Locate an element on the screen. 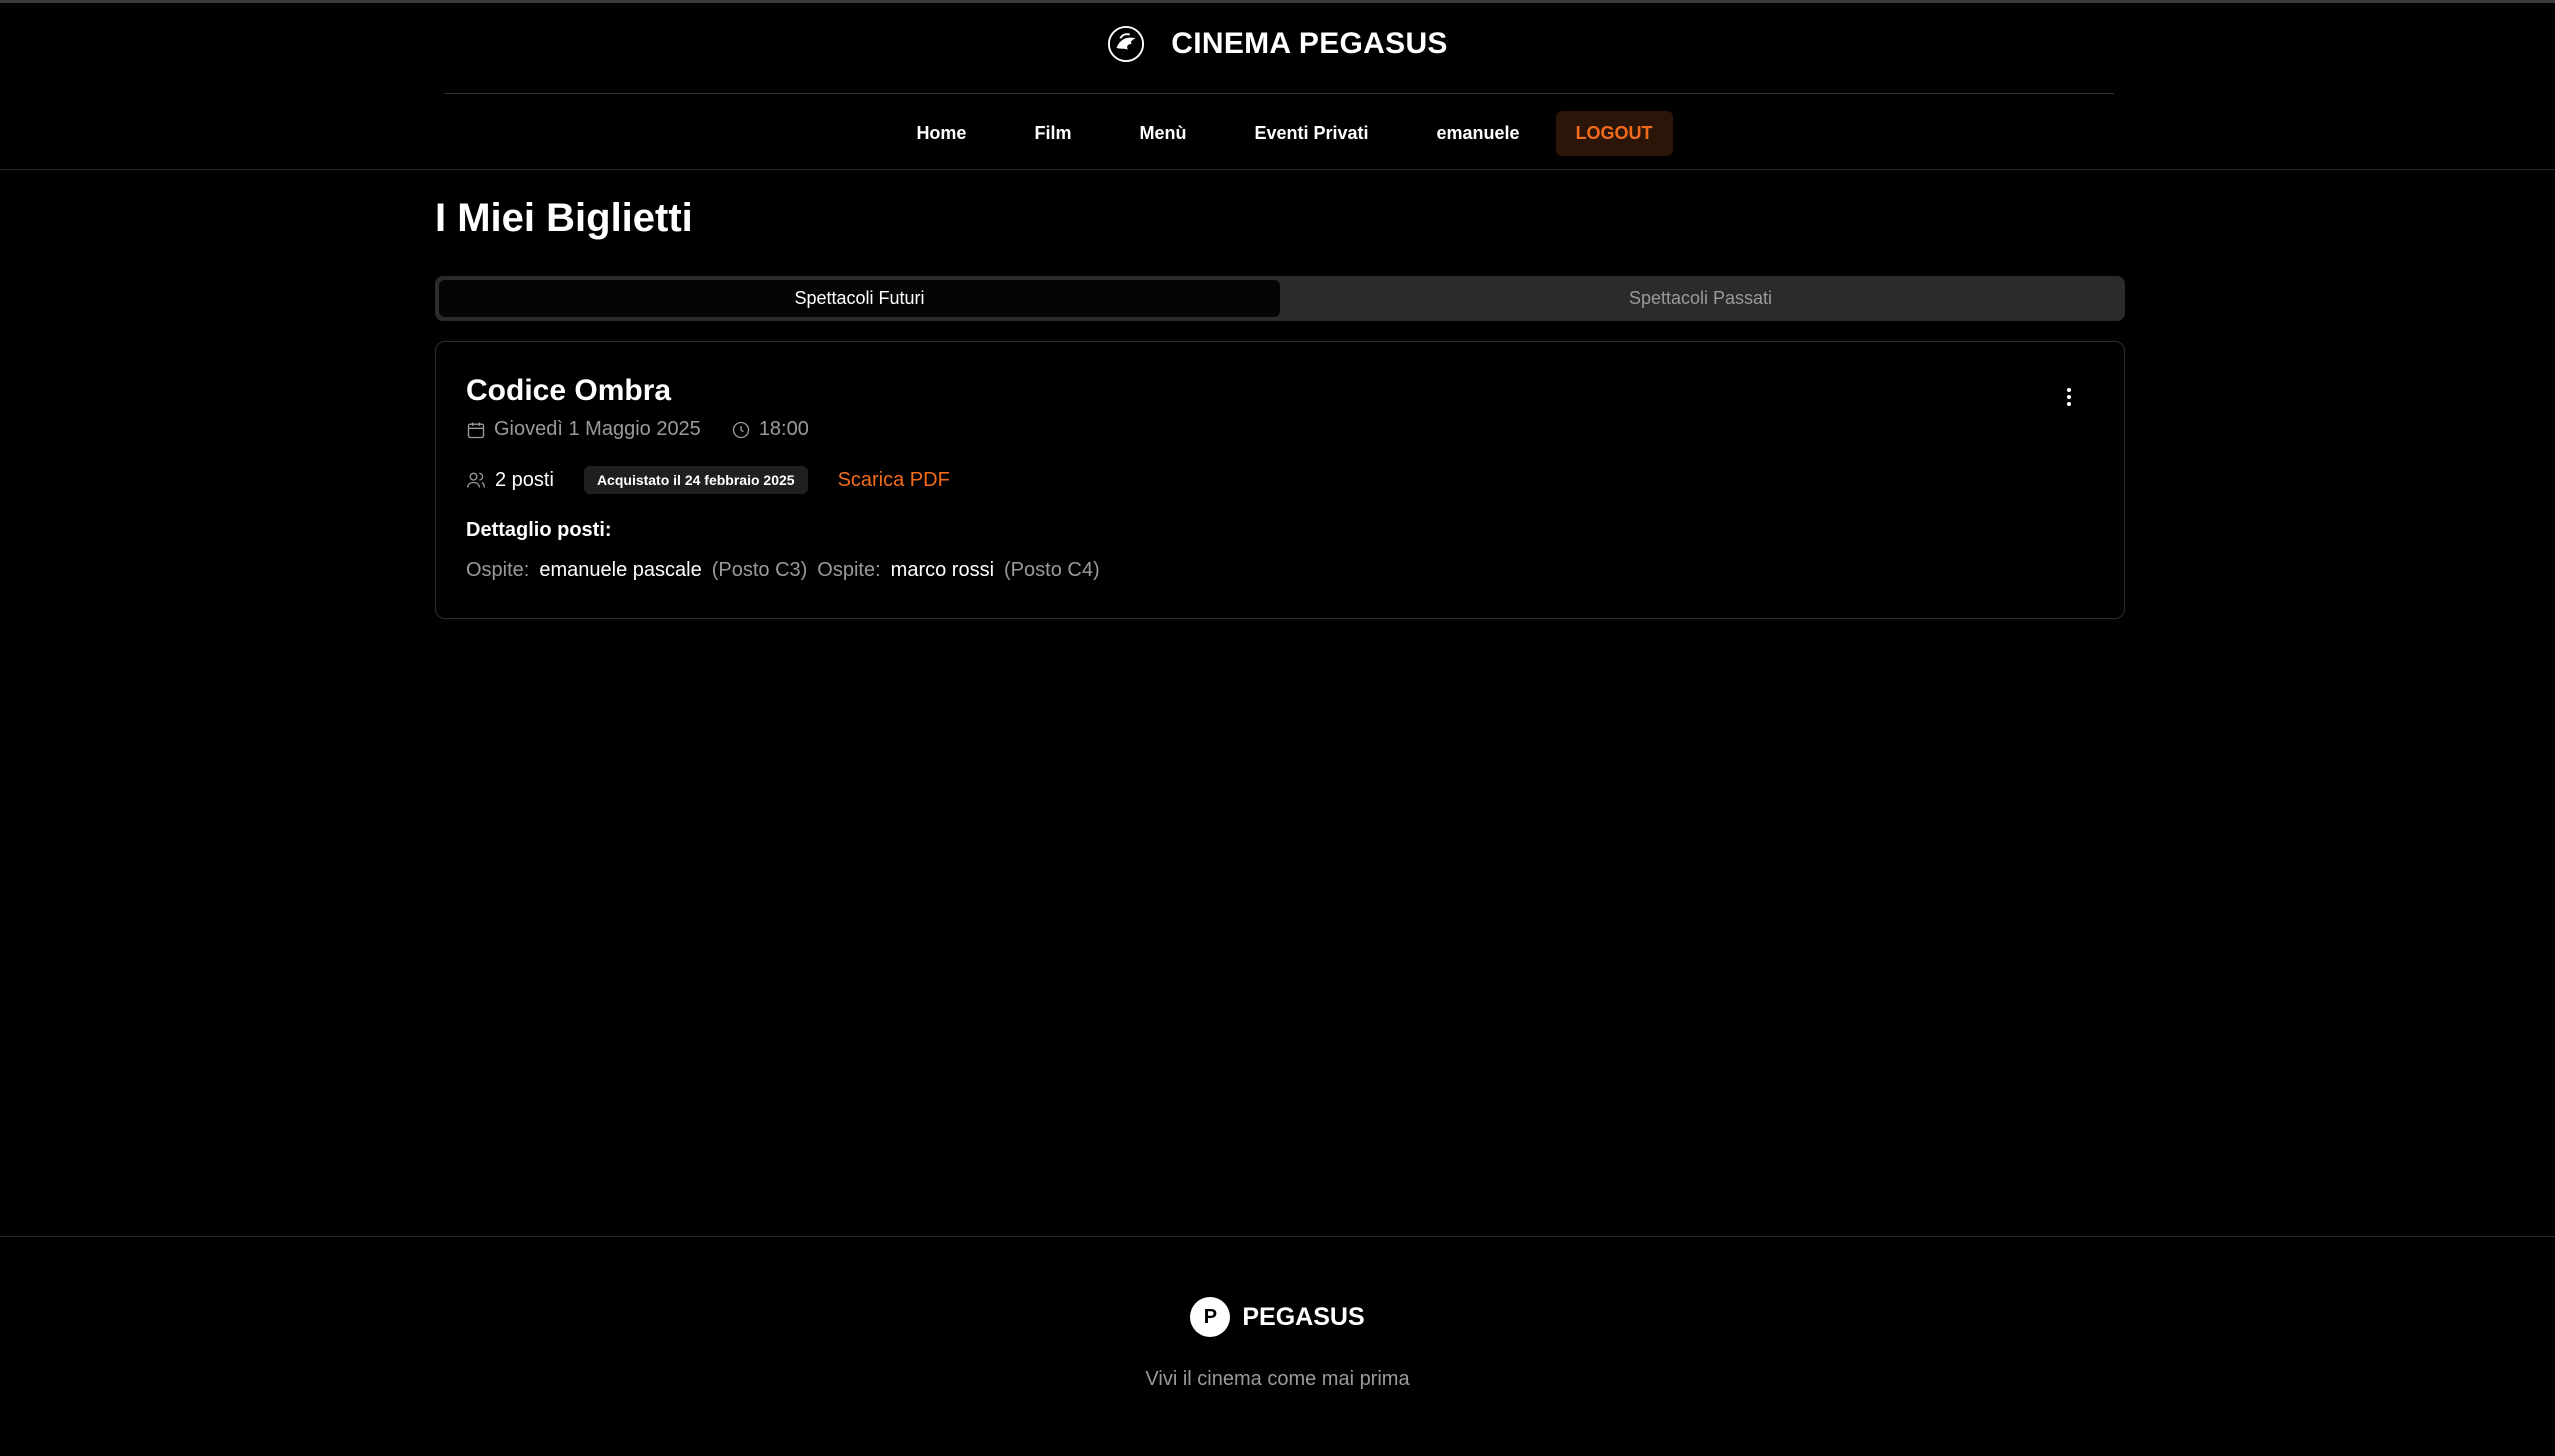  seats-count: 2 posti is located at coordinates (510, 480).